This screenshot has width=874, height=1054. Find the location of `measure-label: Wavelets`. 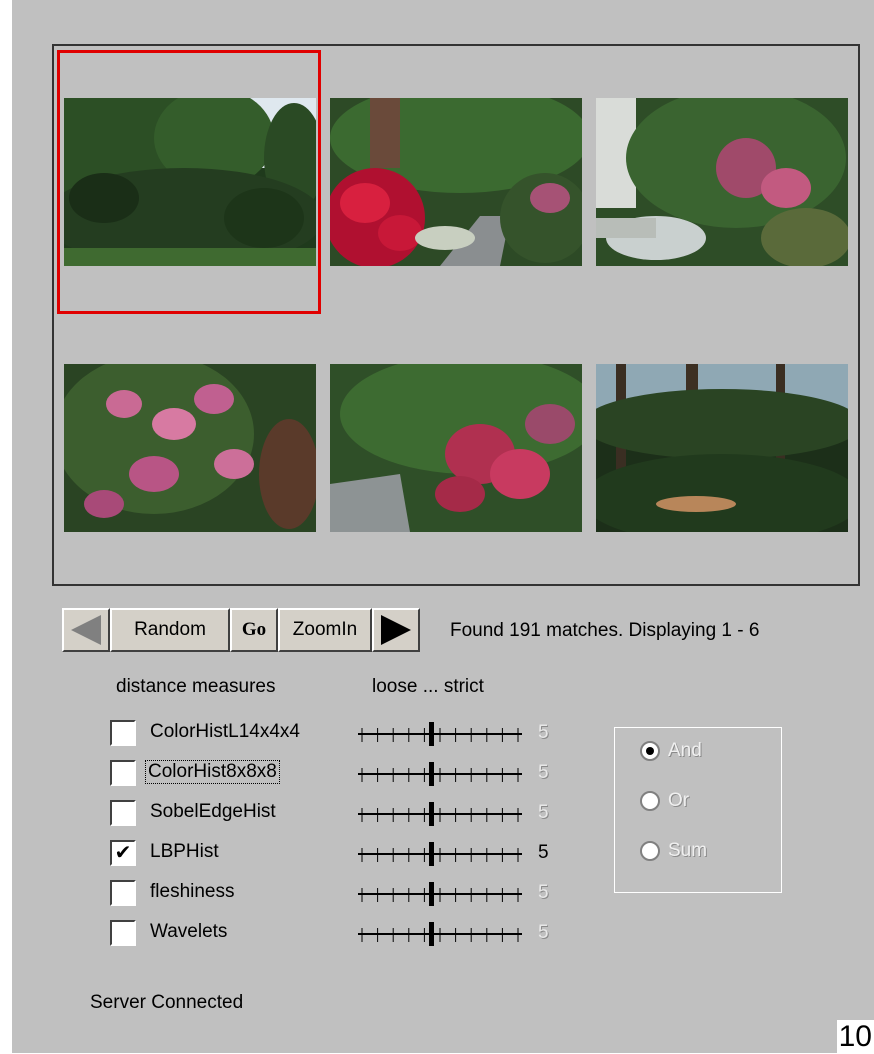

measure-label: Wavelets is located at coordinates (189, 931).